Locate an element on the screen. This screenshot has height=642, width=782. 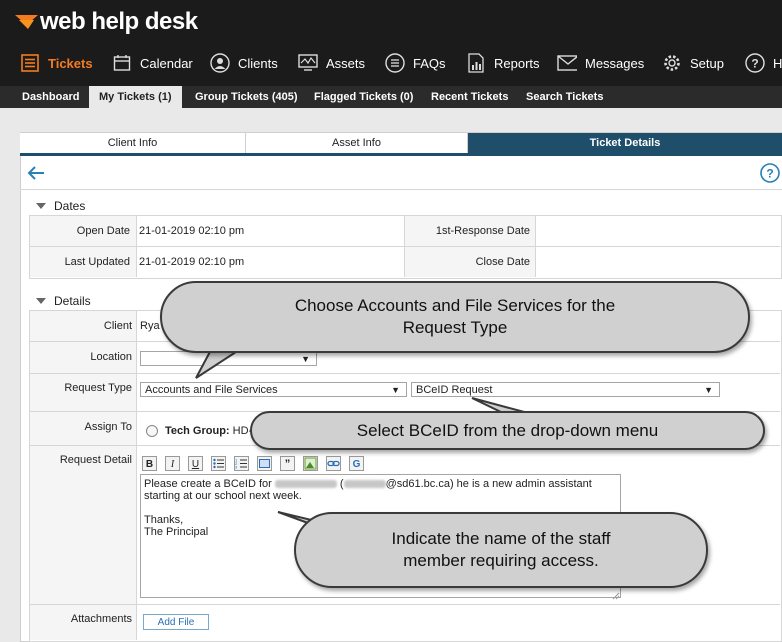
callout-bceid: Select BCeID from the drop-down menu is located at coordinates (507, 430).